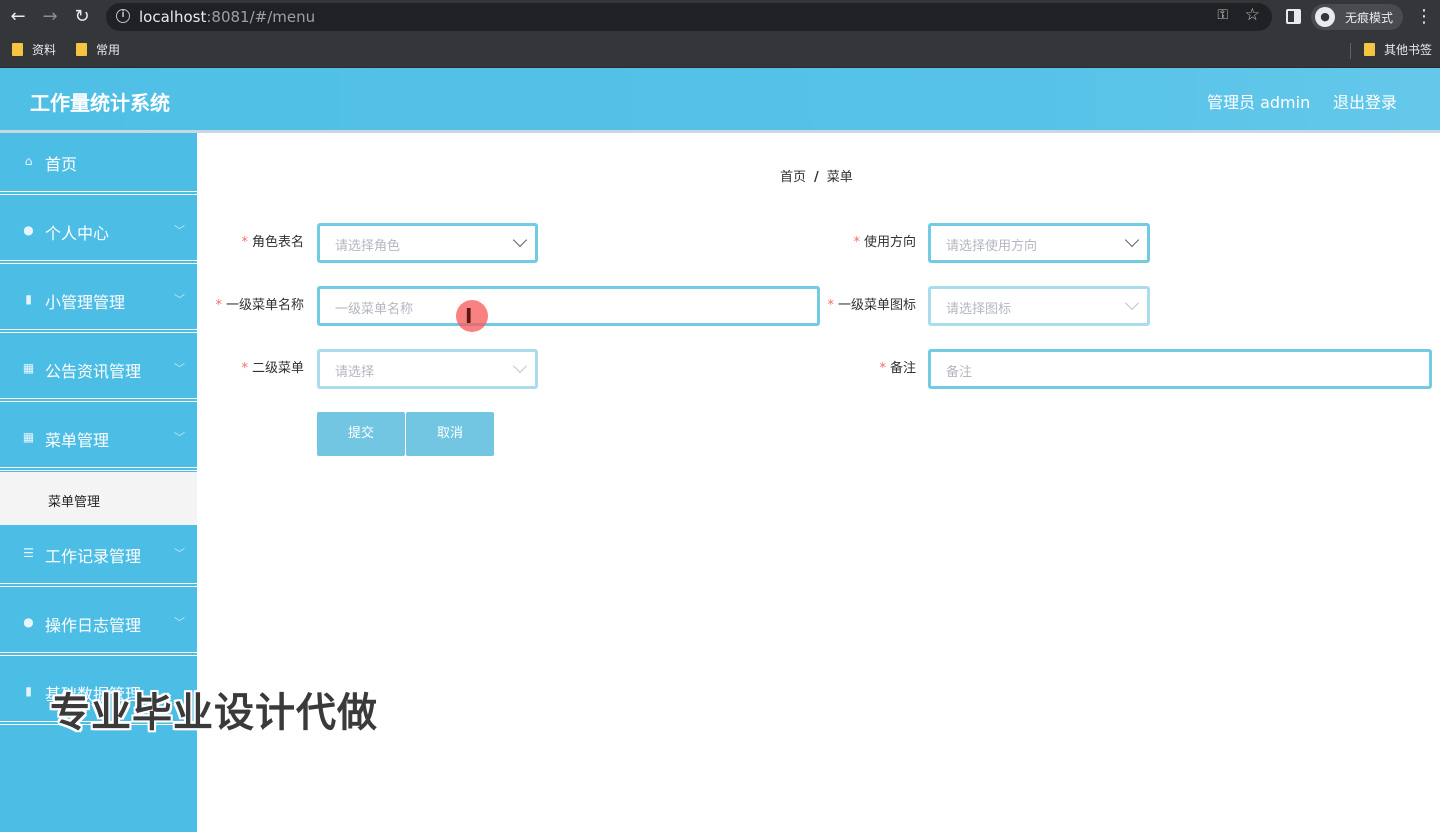 The image size is (1440, 832). Describe the element at coordinates (1325, 17) in the screenshot. I see `incognito-icon: ●` at that location.